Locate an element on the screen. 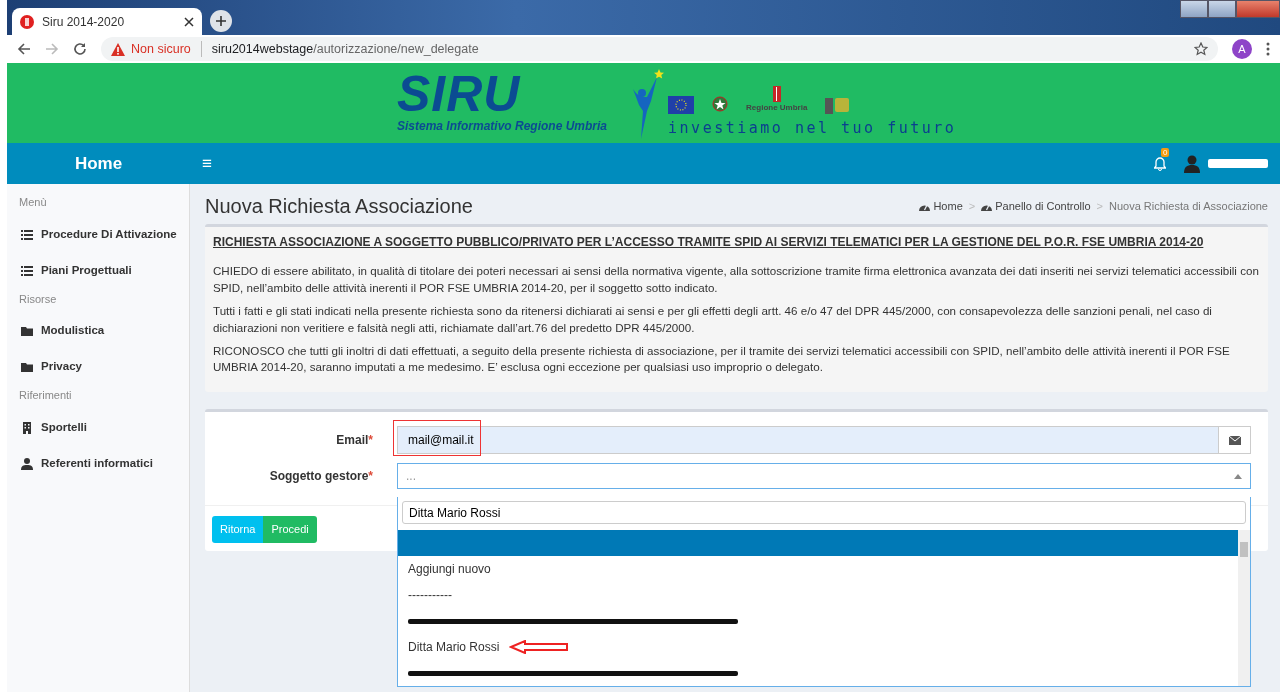 The width and height of the screenshot is (1280, 692). warning-icon is located at coordinates (118, 49).